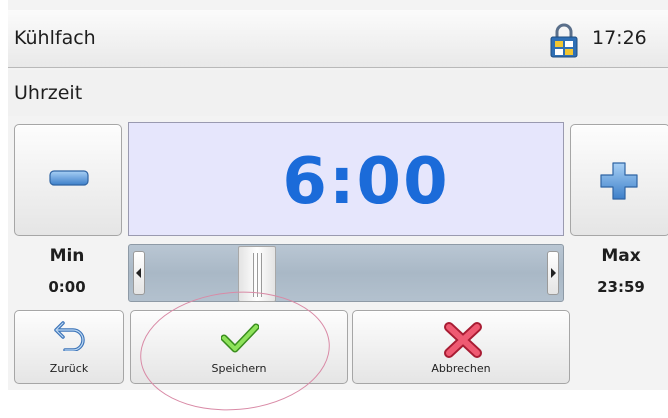 Image resolution: width=668 pixels, height=418 pixels. I want to click on section-heading: Uhrzeit, so click(338, 93).